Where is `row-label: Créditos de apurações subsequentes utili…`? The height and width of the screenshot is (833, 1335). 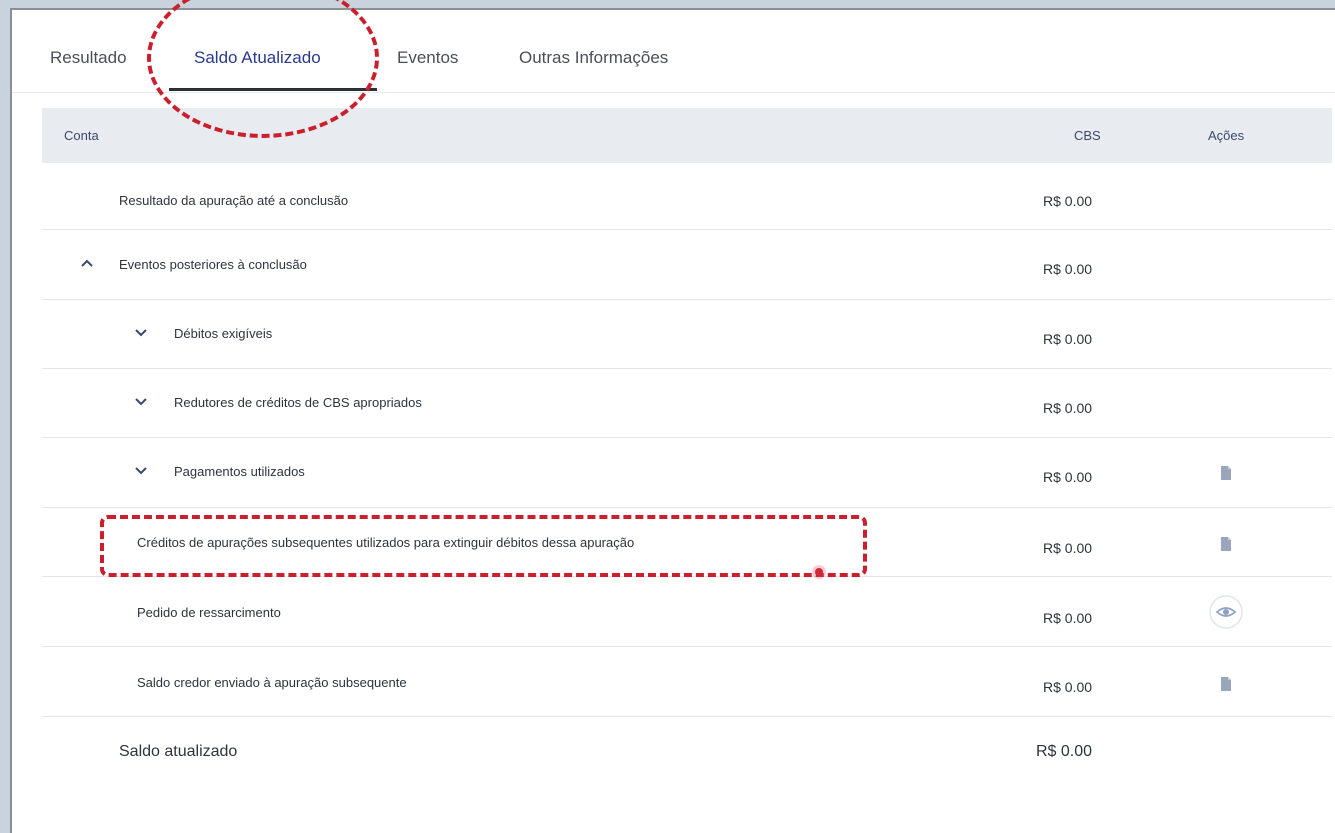 row-label: Créditos de apurações subsequentes utili… is located at coordinates (386, 542).